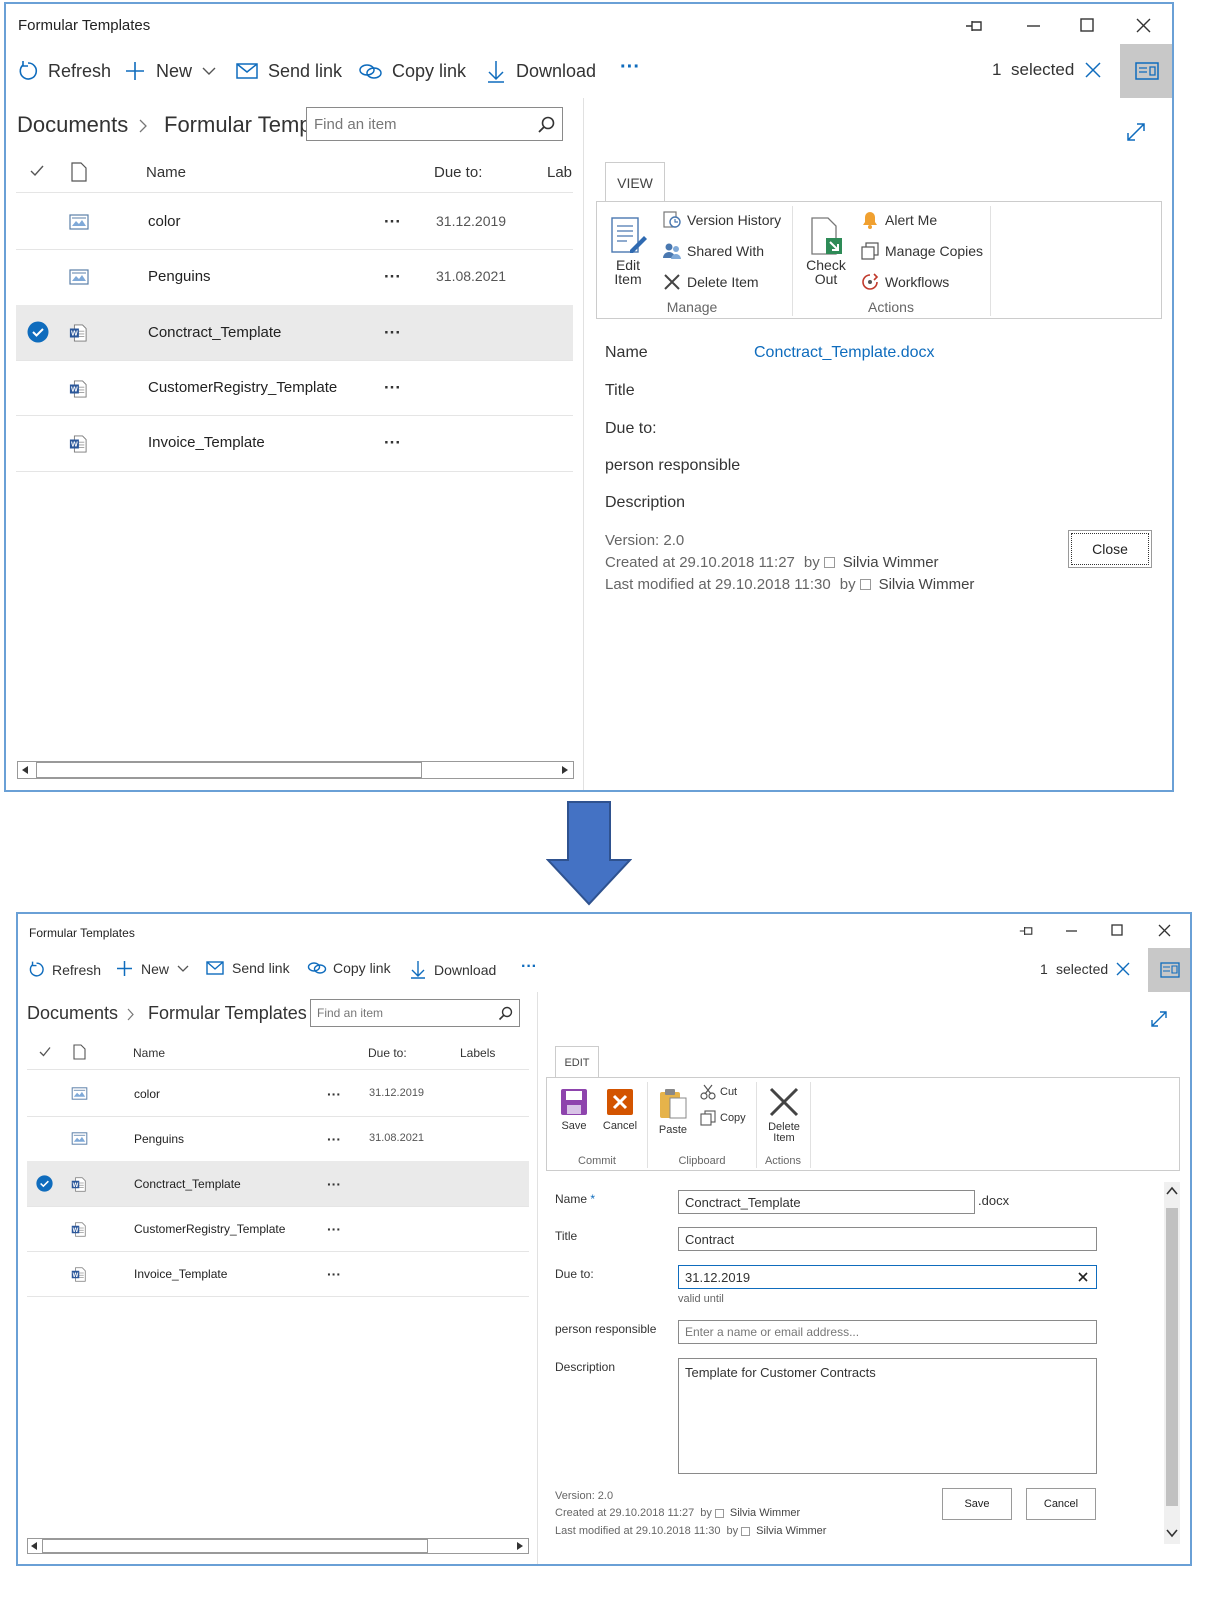  I want to click on created-author: Silvia Wimmer, so click(765, 1513).